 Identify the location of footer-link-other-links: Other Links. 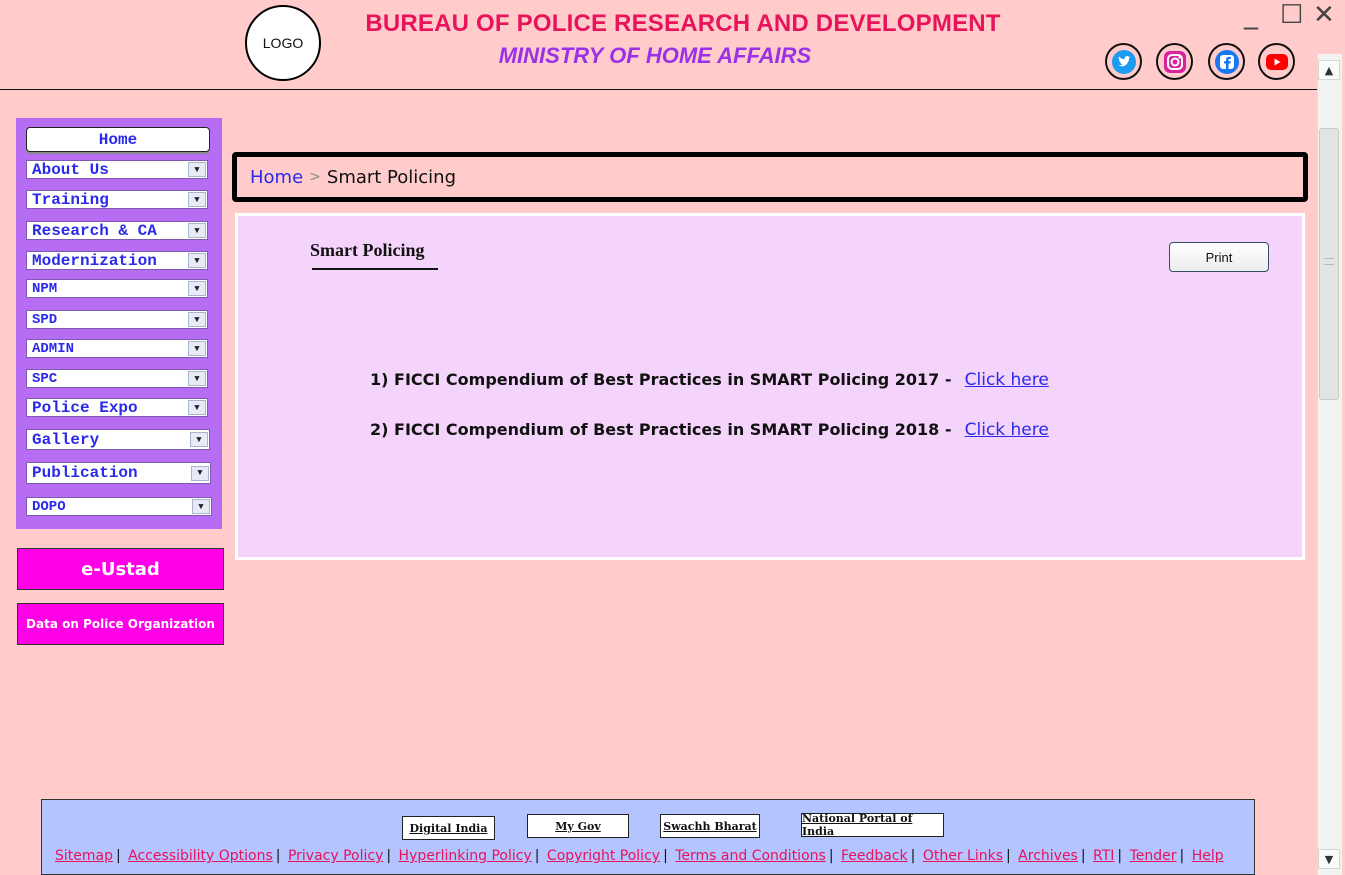
(963, 856).